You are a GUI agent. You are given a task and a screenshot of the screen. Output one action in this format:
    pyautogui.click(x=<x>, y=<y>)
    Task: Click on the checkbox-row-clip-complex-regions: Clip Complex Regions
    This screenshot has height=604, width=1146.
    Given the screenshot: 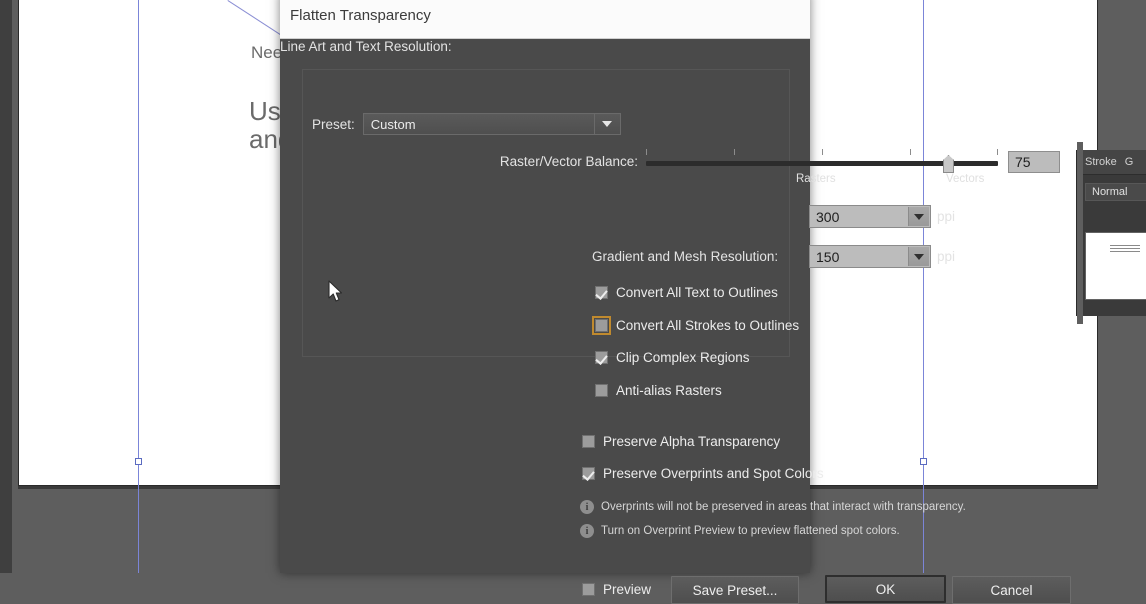 What is the action you would take?
    pyautogui.click(x=672, y=357)
    